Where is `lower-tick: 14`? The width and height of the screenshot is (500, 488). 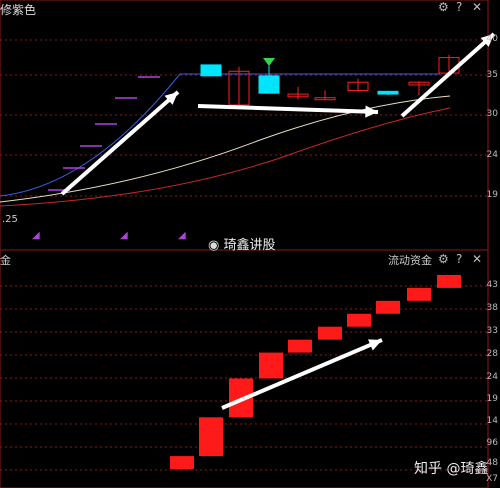 lower-tick: 14 is located at coordinates (492, 421).